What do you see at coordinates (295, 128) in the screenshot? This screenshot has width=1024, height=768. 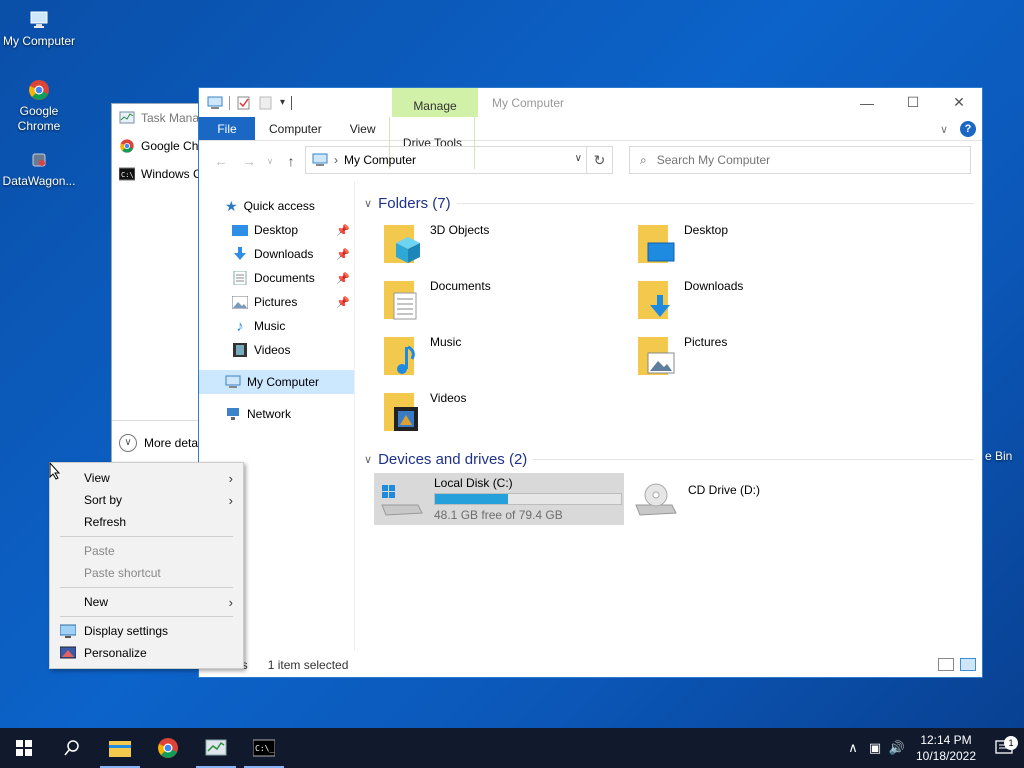 I see `tab-computer: Computer` at bounding box center [295, 128].